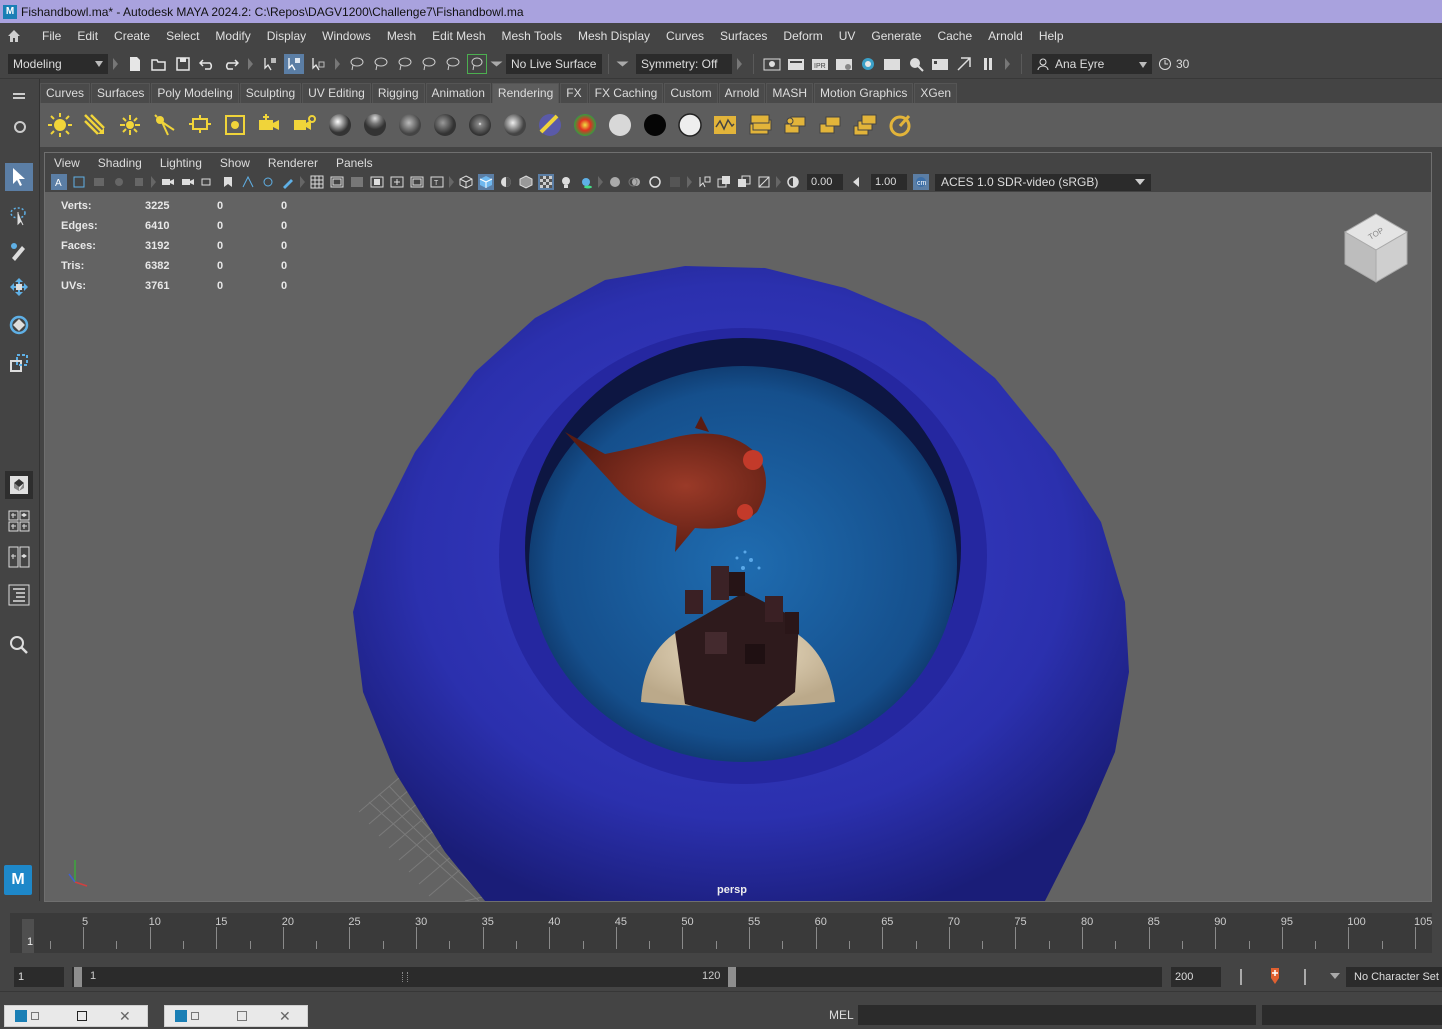 The image size is (1442, 1029). Describe the element at coordinates (724, 125) in the screenshot. I see `render-graph-icon` at that location.